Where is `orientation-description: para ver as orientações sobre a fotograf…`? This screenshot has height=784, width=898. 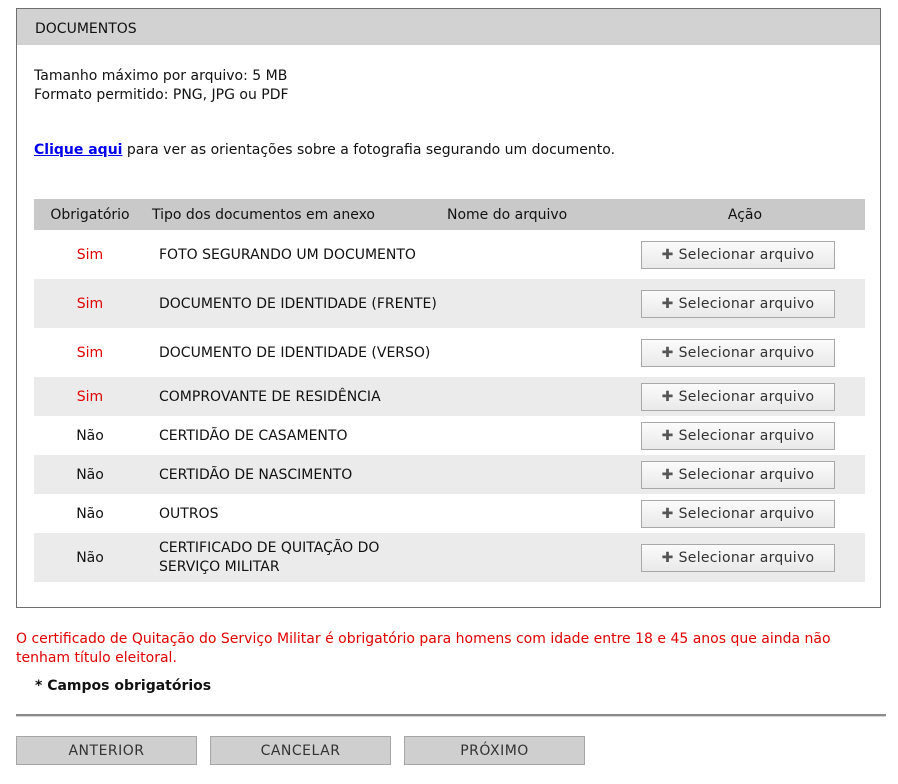
orientation-description: para ver as orientações sobre a fotograf… is located at coordinates (369, 150).